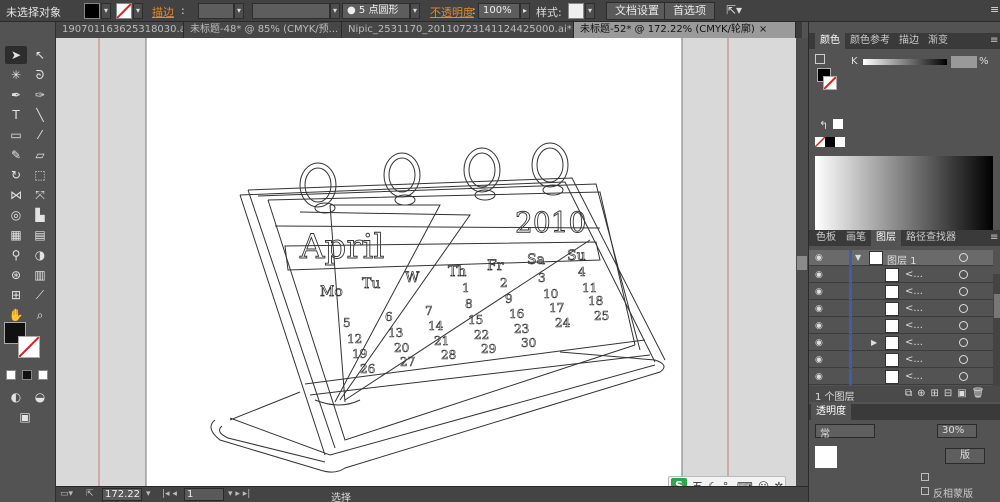 This screenshot has height=502, width=1000. What do you see at coordinates (40, 195) in the screenshot?
I see `free-transform-icon: ⤧` at bounding box center [40, 195].